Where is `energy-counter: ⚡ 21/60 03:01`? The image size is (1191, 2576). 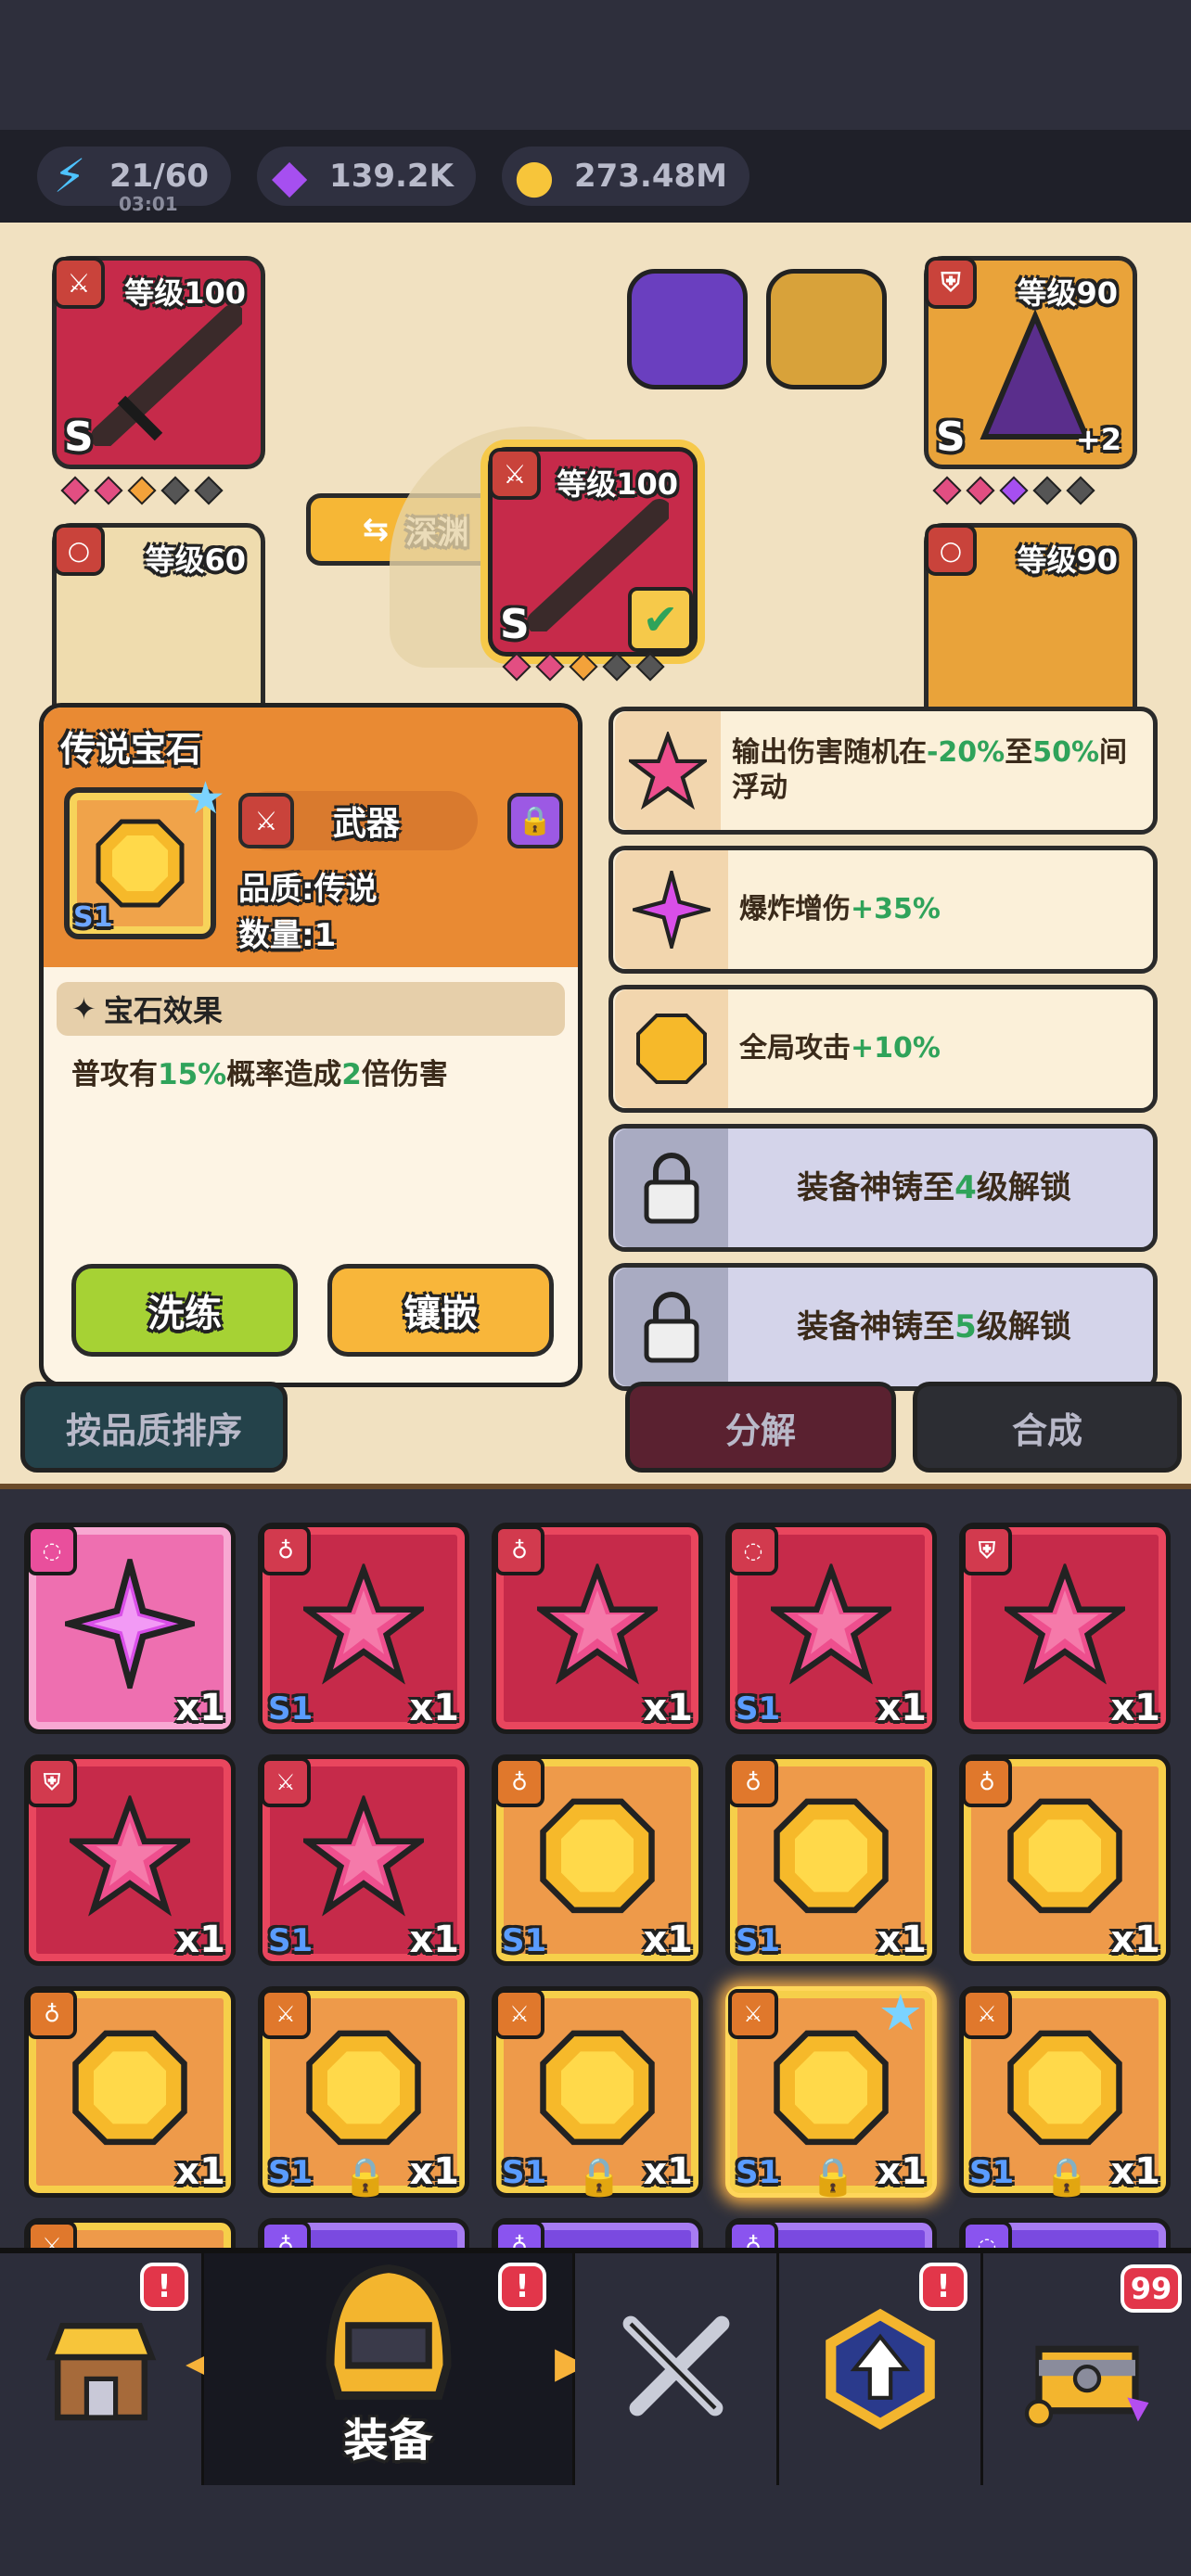
energy-counter: ⚡ 21/60 03:01 is located at coordinates (134, 181).